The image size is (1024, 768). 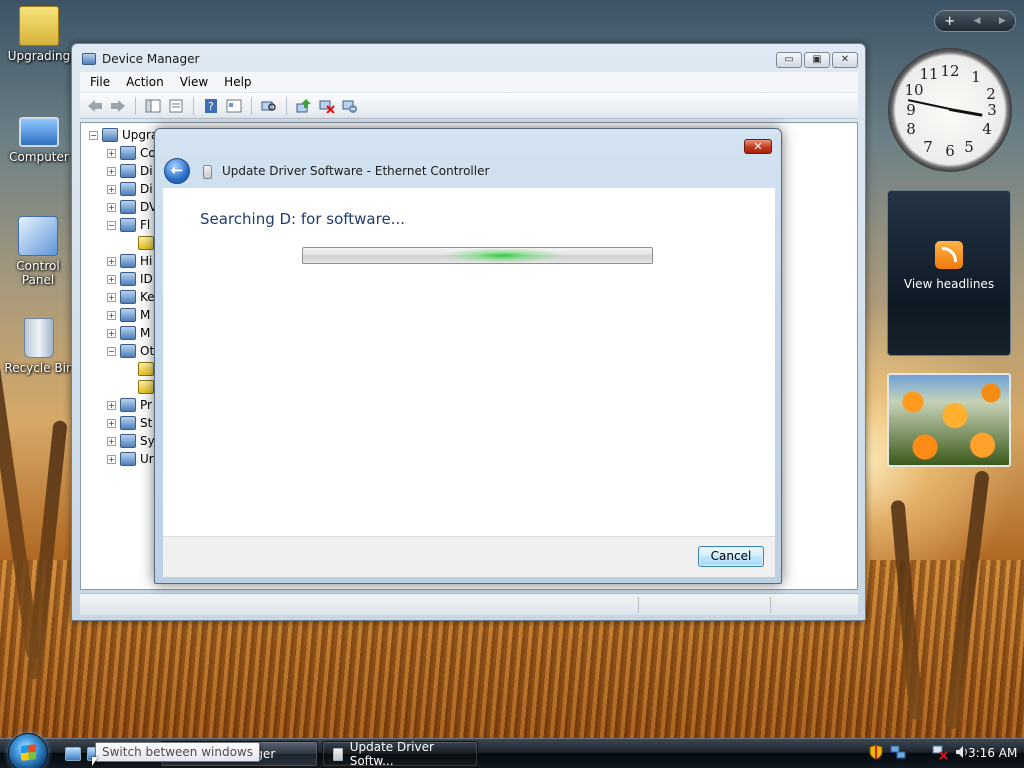 What do you see at coordinates (269, 106) in the screenshot?
I see `scan-hardware-icon` at bounding box center [269, 106].